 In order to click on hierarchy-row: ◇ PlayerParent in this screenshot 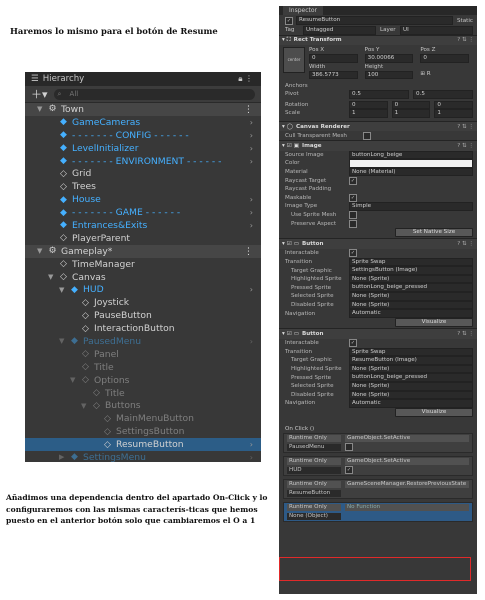, I will do `click(143, 238)`.